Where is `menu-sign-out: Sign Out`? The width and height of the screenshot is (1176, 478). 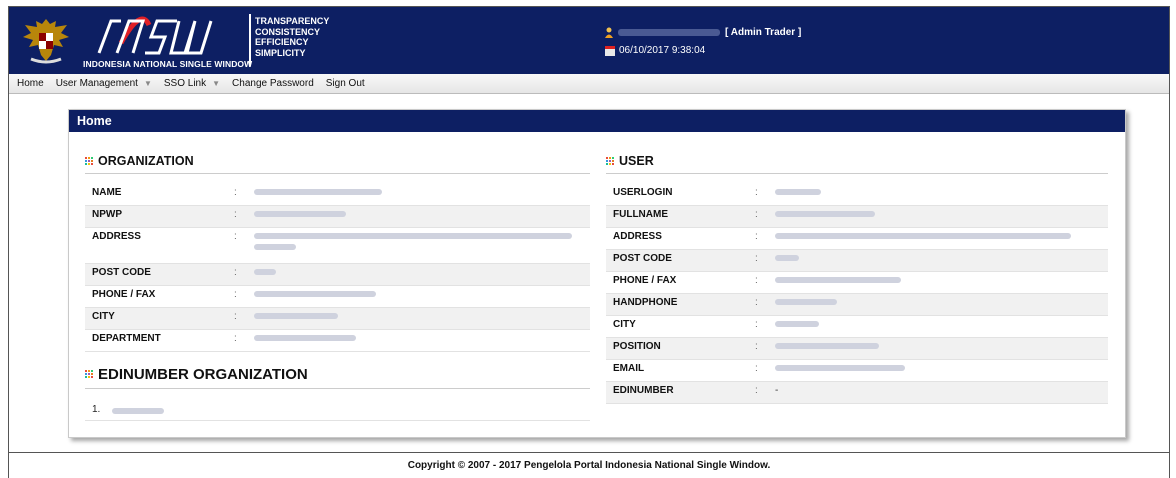 menu-sign-out: Sign Out is located at coordinates (345, 83).